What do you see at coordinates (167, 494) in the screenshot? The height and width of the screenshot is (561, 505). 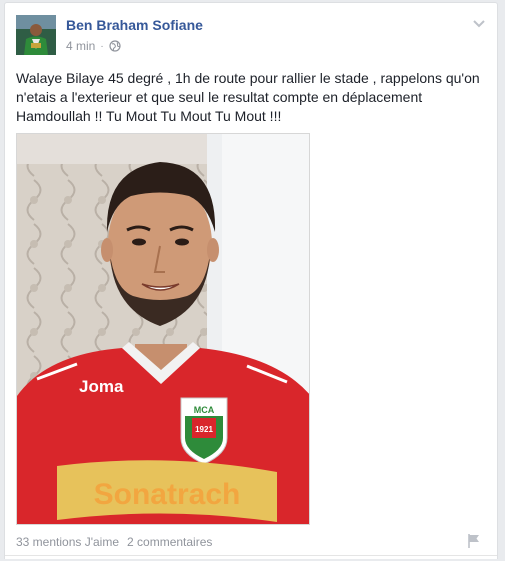 I see `jersey-sponsor-text: Sonatrach` at bounding box center [167, 494].